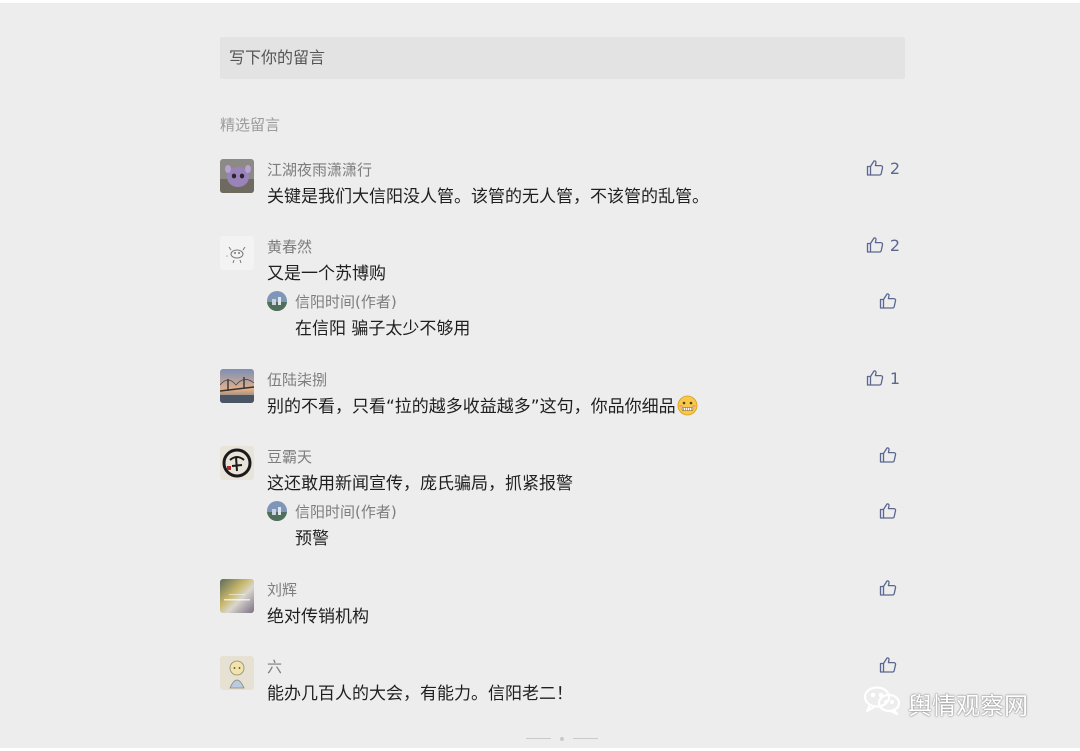 Image resolution: width=1080 pixels, height=751 pixels. Describe the element at coordinates (562, 496) in the screenshot. I see `comment-item: 豆霸天 这还敢用新闻宣传，庞氏骗局，抓紧报警 信阳时间(作者) 预警` at that location.